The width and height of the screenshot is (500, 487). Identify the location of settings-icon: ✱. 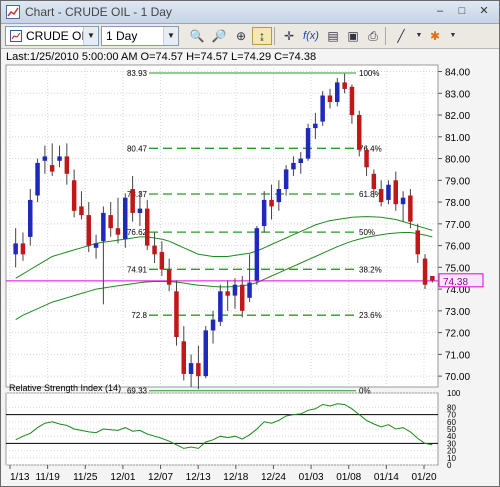
(435, 36).